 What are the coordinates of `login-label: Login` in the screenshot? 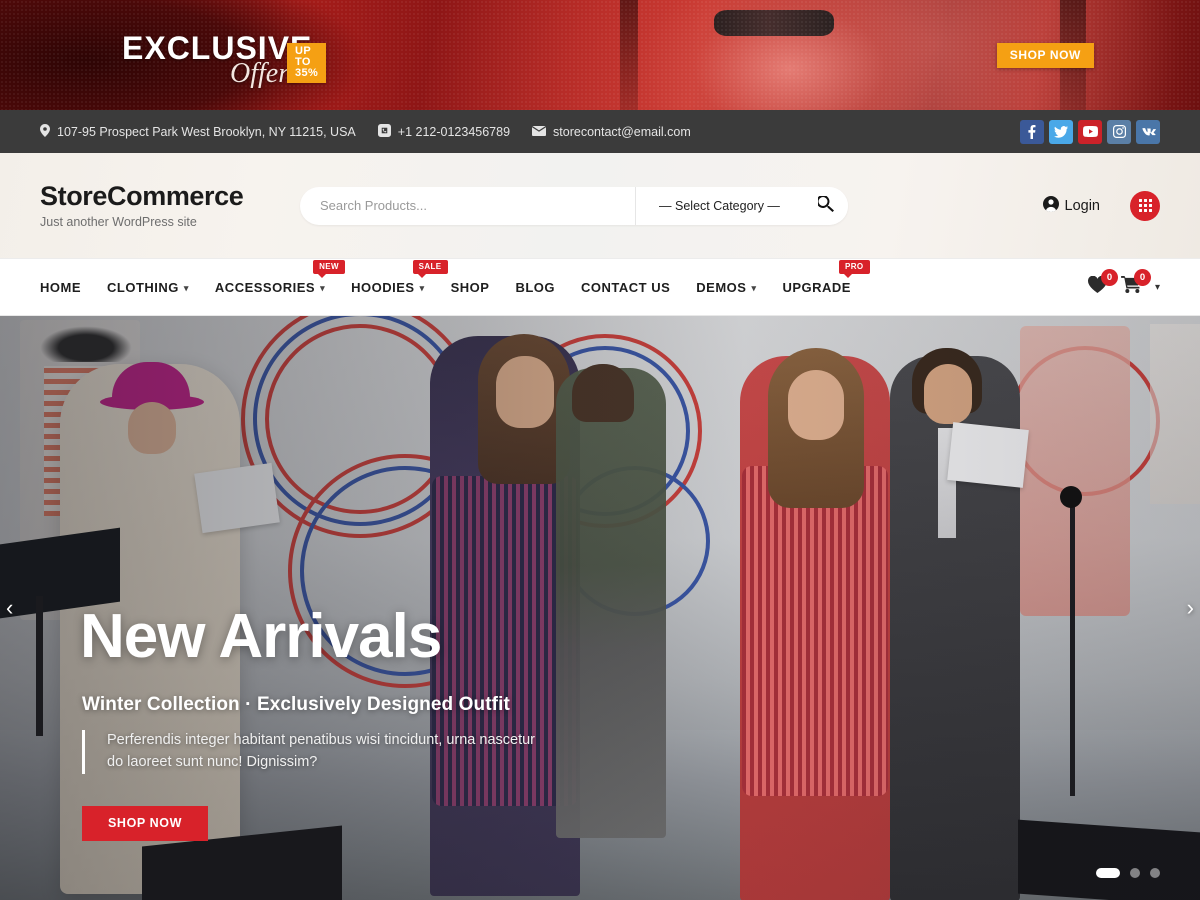 It's located at (1082, 205).